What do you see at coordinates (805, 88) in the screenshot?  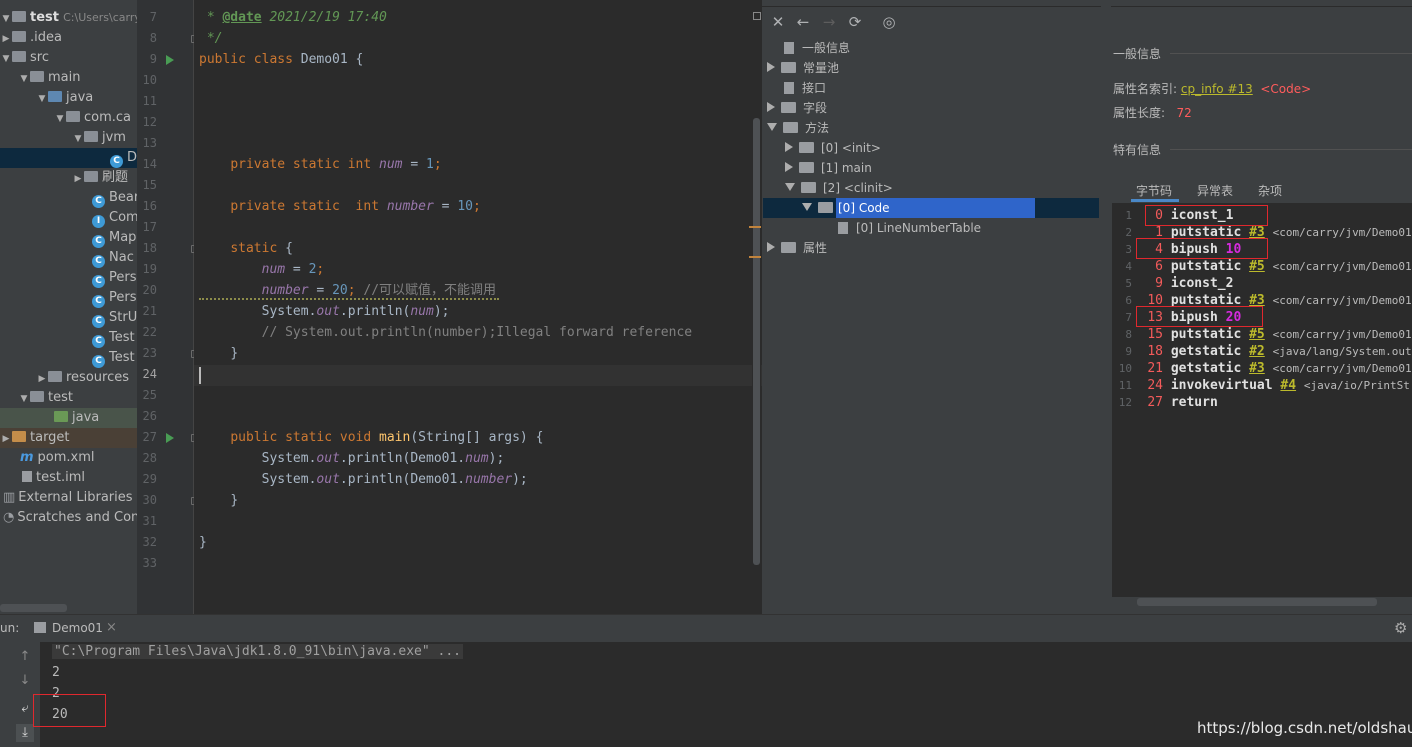 I see `bc-tree-interfaces: 接口` at bounding box center [805, 88].